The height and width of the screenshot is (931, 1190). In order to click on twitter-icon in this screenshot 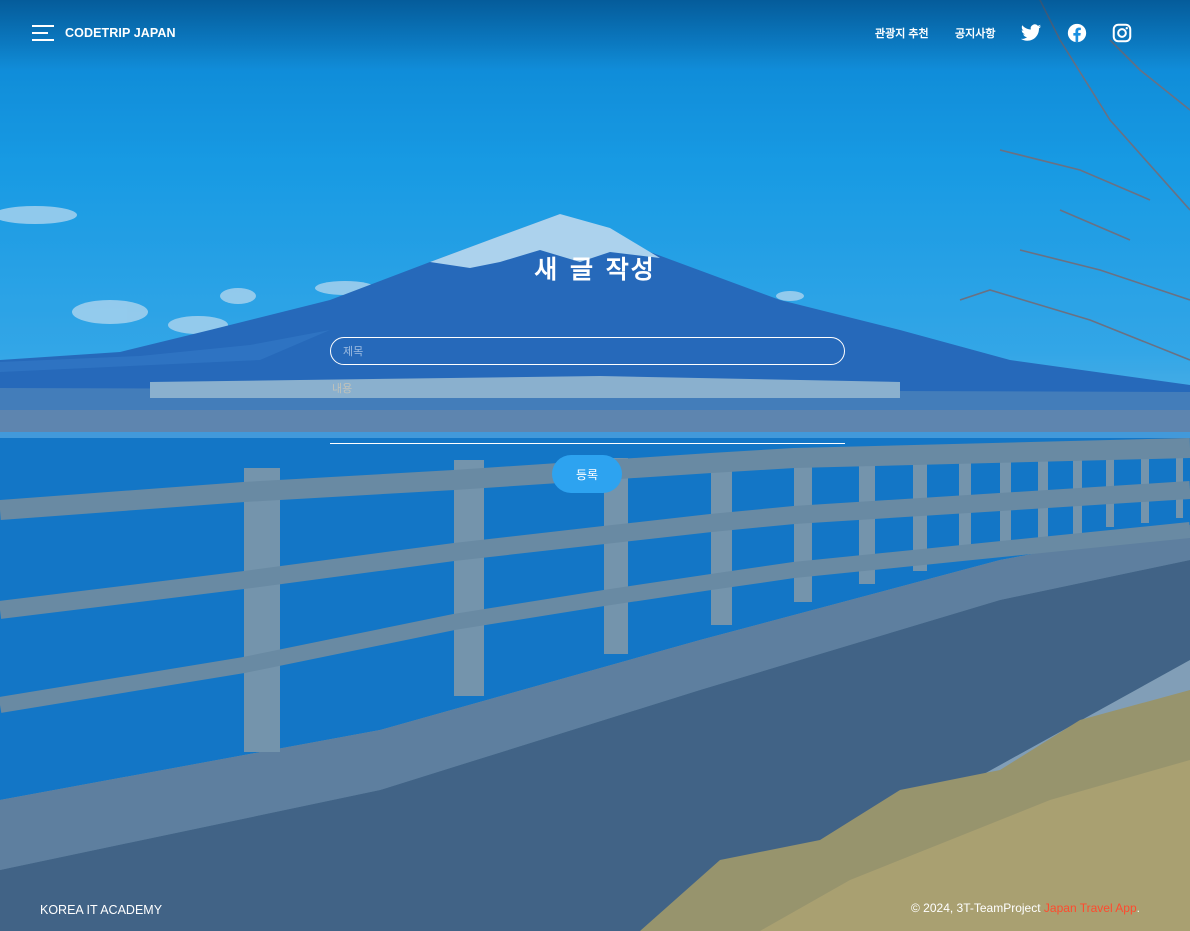, I will do `click(1031, 33)`.